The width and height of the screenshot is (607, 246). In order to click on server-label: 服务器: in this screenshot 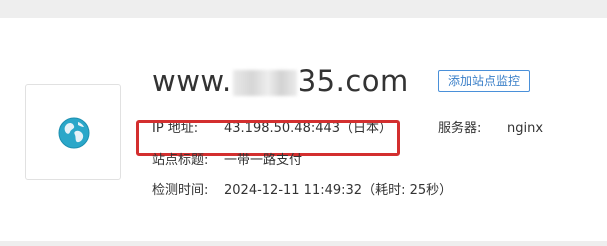, I will do `click(460, 128)`.